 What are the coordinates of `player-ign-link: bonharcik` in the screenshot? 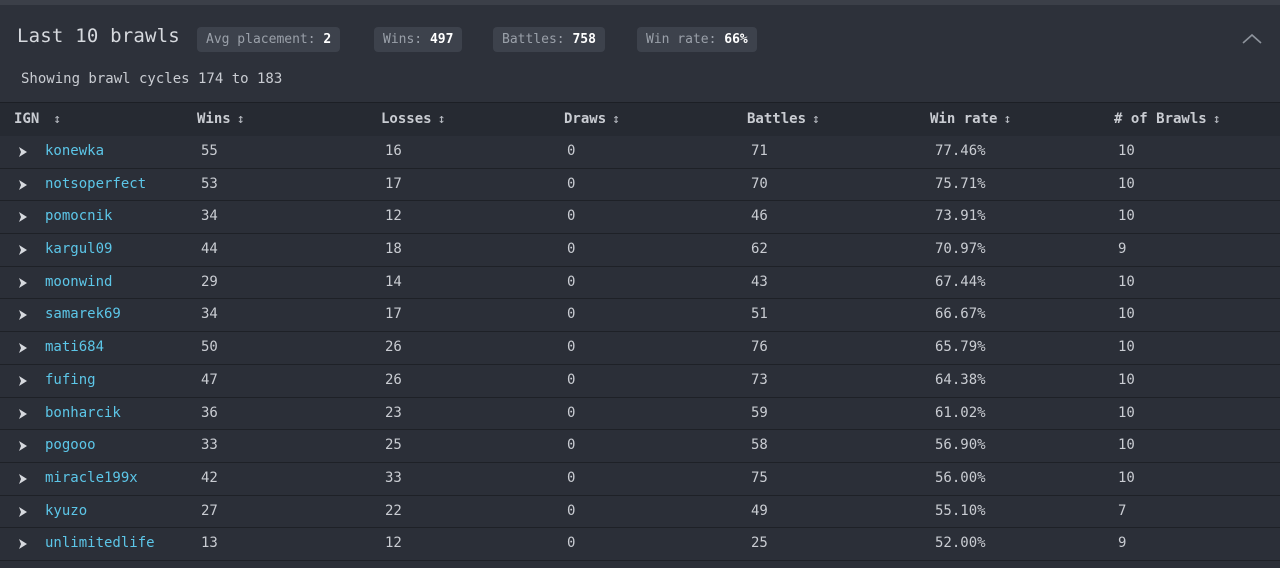 It's located at (83, 414).